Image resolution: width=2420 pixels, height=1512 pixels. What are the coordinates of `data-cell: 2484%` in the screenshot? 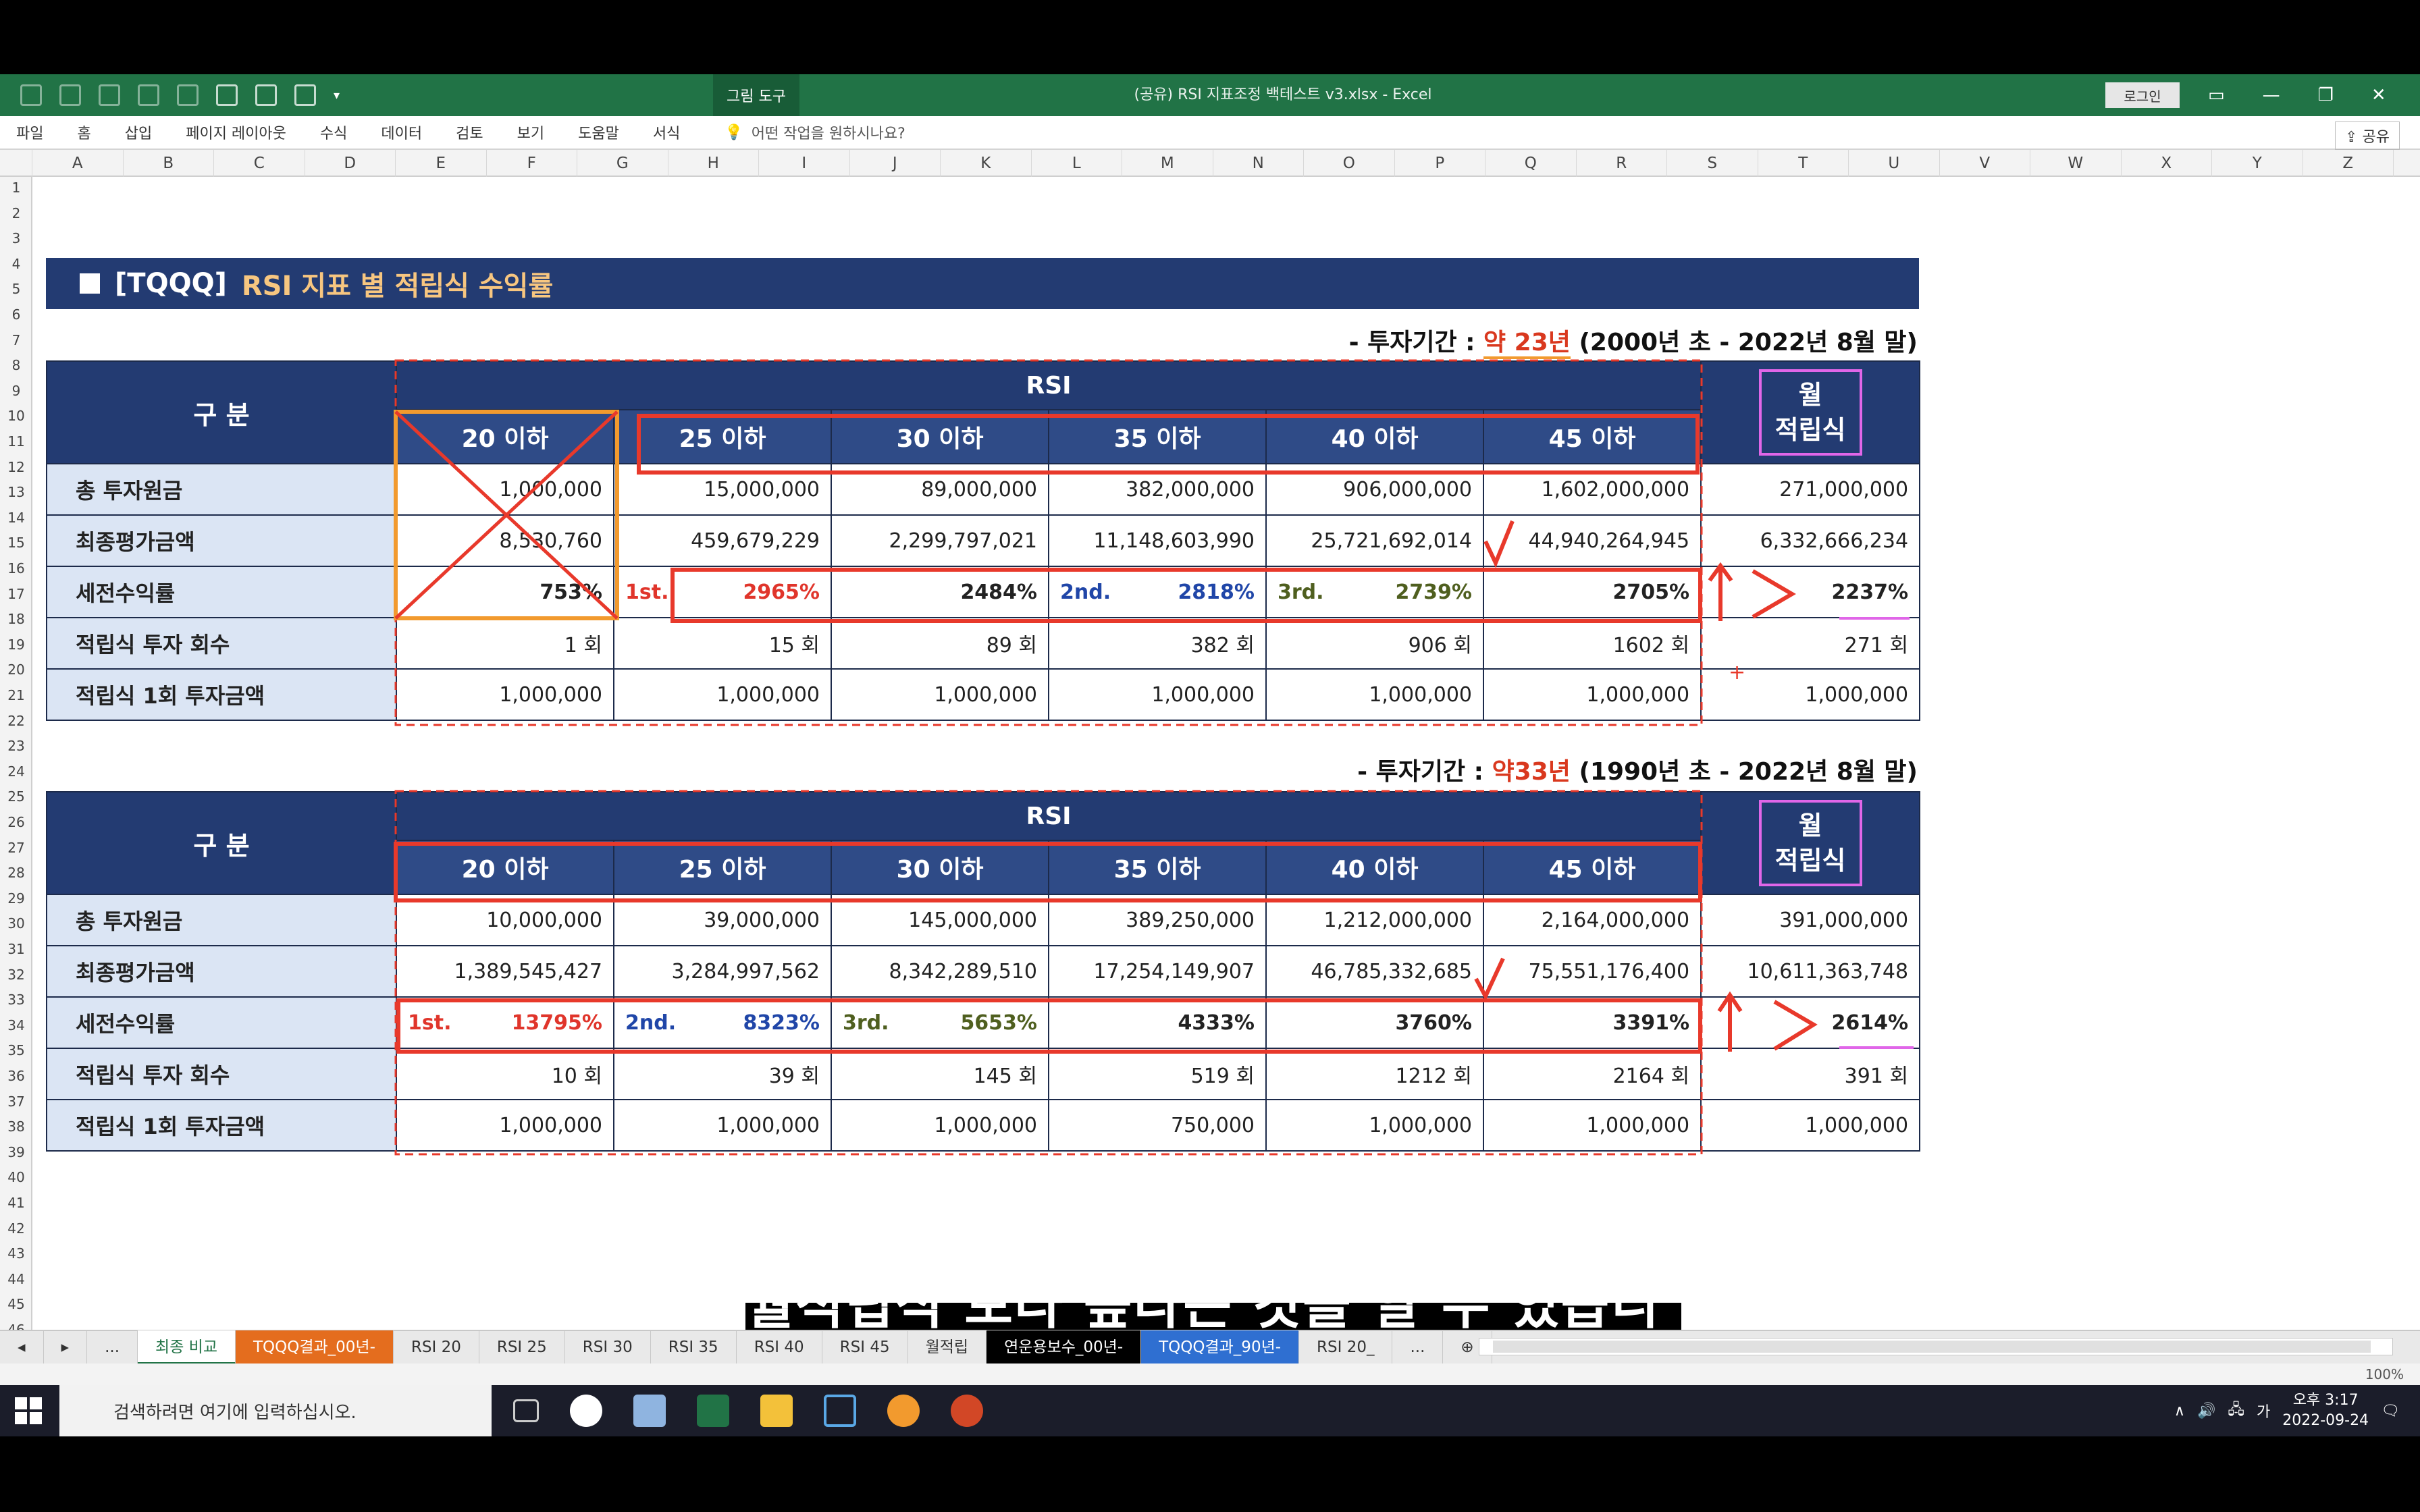 It's located at (940, 592).